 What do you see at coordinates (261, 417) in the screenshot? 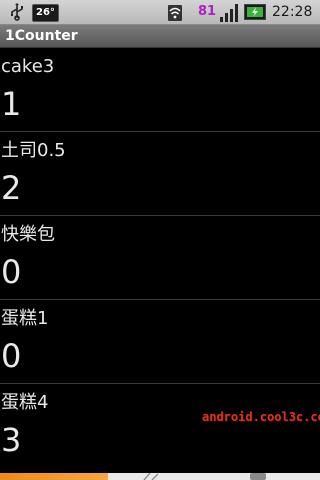
I see `watermark: android.cool3c.com` at bounding box center [261, 417].